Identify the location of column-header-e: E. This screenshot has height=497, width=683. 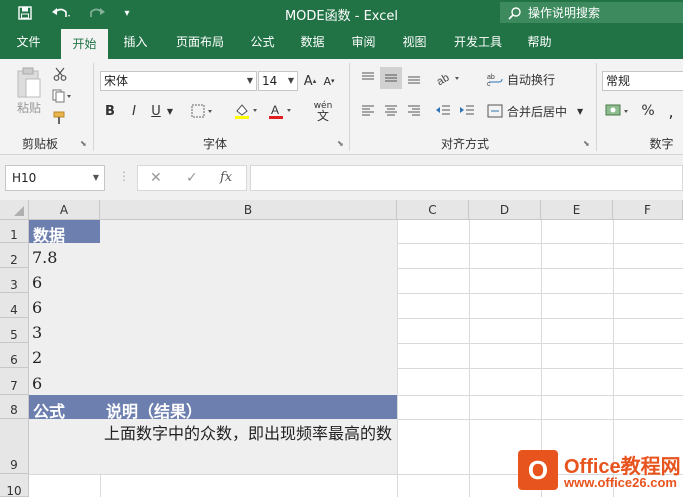
(577, 210).